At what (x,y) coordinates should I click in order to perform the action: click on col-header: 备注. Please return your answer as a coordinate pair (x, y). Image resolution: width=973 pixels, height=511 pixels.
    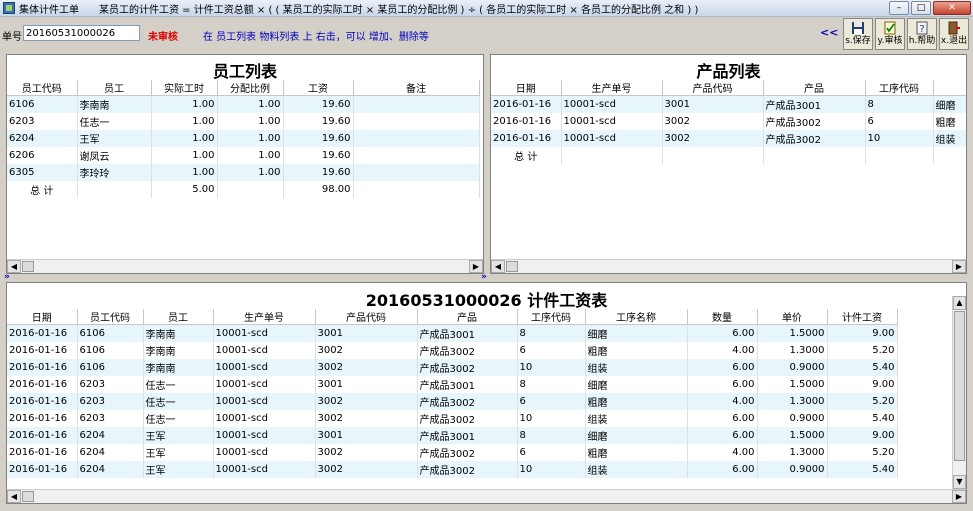
    Looking at the image, I should click on (416, 88).